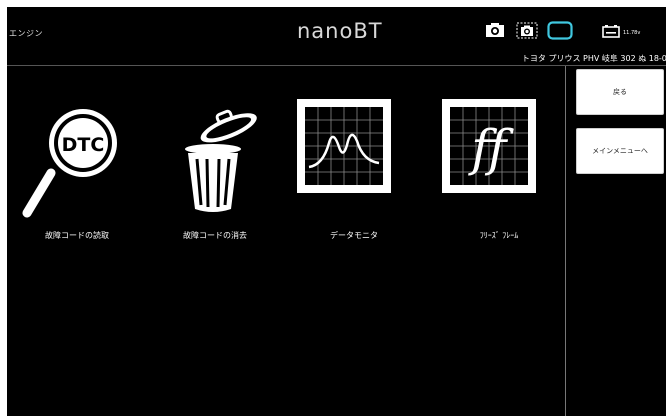 This screenshot has height=416, width=666. Describe the element at coordinates (632, 33) in the screenshot. I see `battery-voltage: 11.78v` at that location.